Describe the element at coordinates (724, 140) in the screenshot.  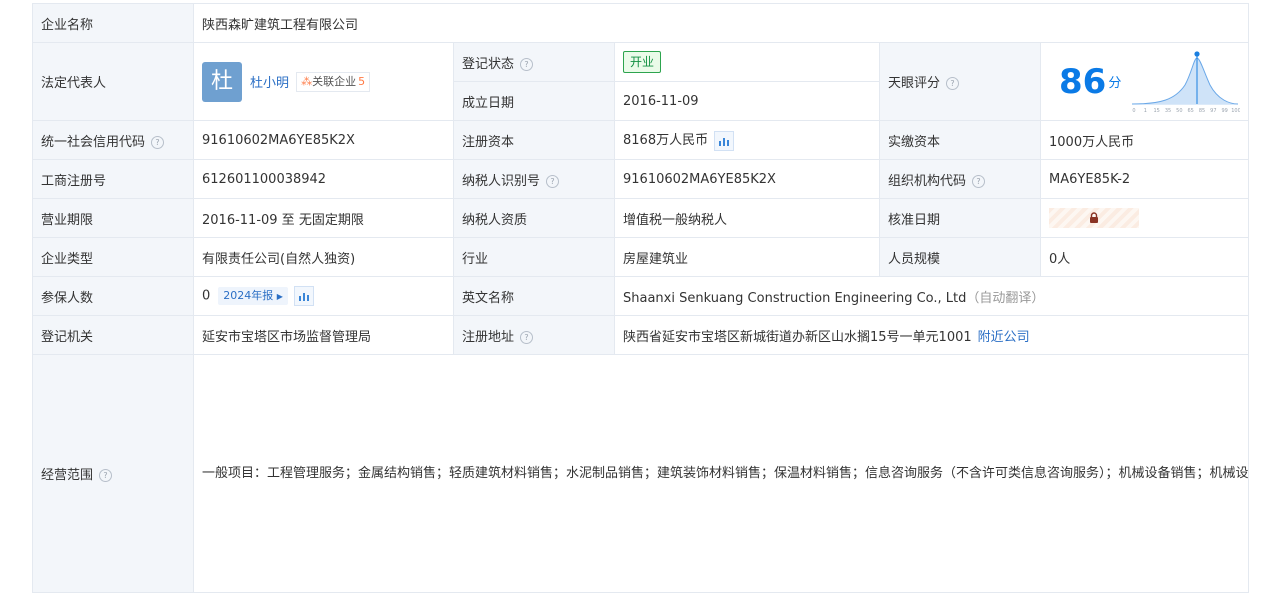
I see `capital-chart-icon` at that location.